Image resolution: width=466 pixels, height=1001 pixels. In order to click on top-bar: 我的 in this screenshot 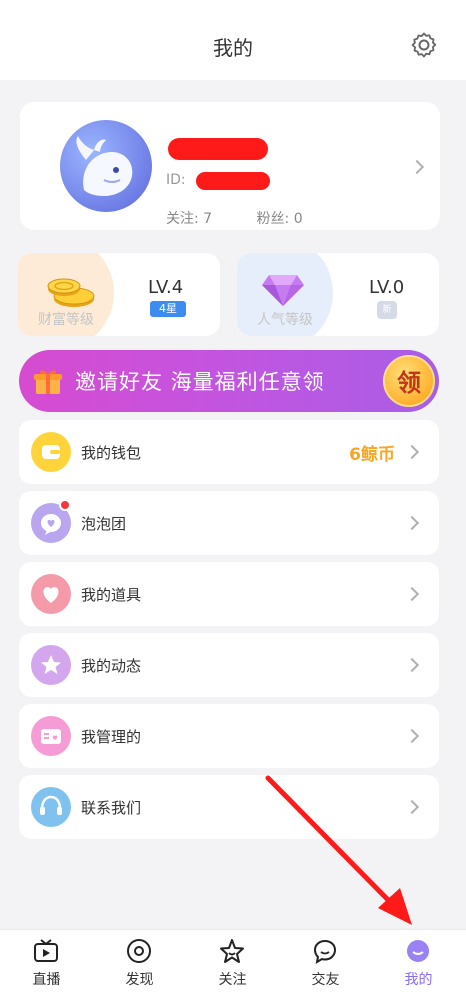, I will do `click(233, 40)`.